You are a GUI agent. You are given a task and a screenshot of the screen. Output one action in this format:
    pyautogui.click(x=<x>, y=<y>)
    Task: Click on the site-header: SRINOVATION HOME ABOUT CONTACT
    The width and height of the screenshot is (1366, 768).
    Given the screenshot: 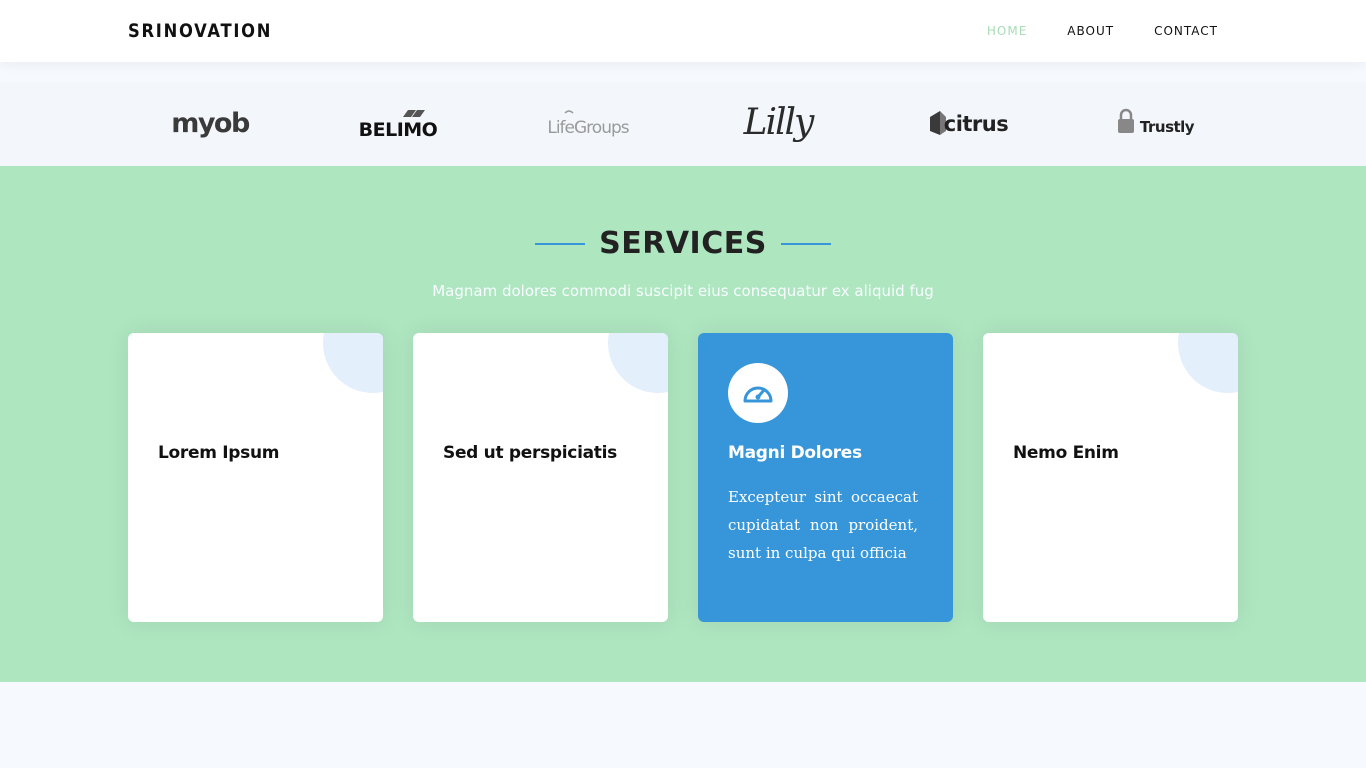 What is the action you would take?
    pyautogui.click(x=683, y=31)
    